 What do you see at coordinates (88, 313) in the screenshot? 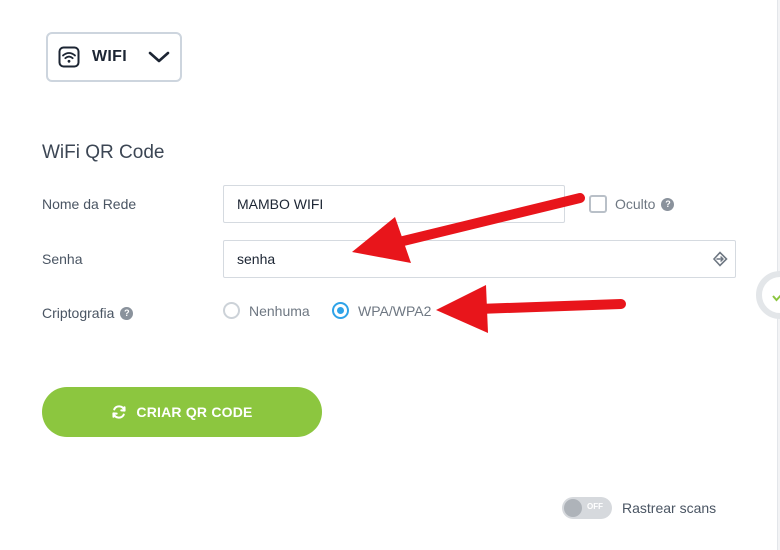
I see `encryption-label: Criptografia ?` at bounding box center [88, 313].